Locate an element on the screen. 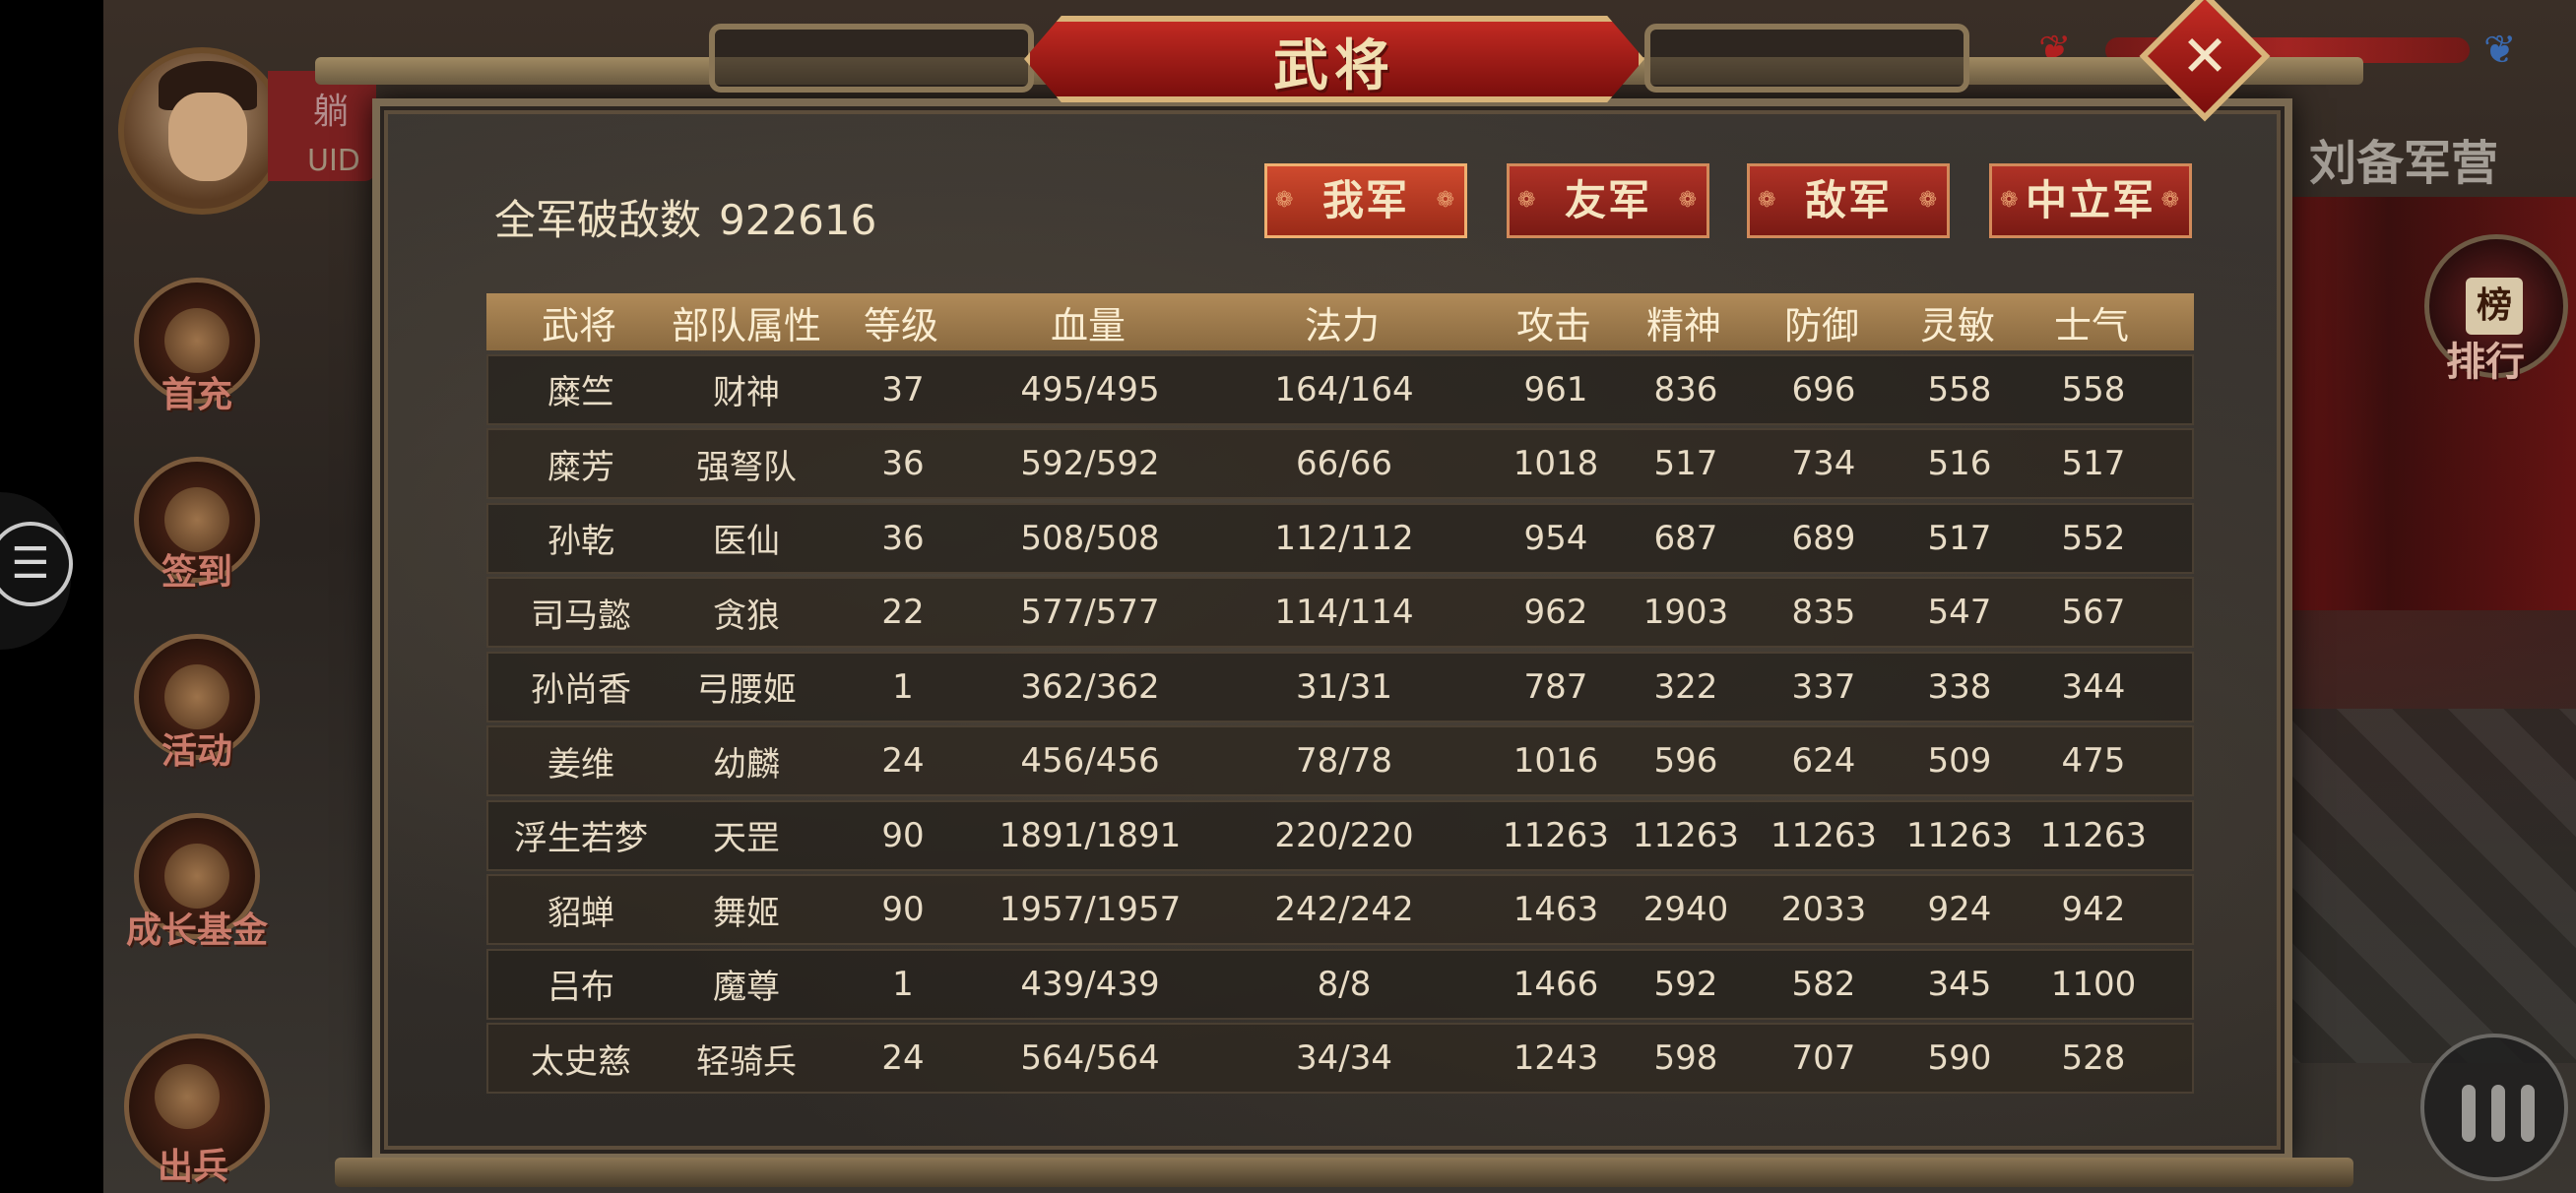 This screenshot has height=1193, width=2576. tab-neutral-army: 中立军 is located at coordinates (2090, 200).